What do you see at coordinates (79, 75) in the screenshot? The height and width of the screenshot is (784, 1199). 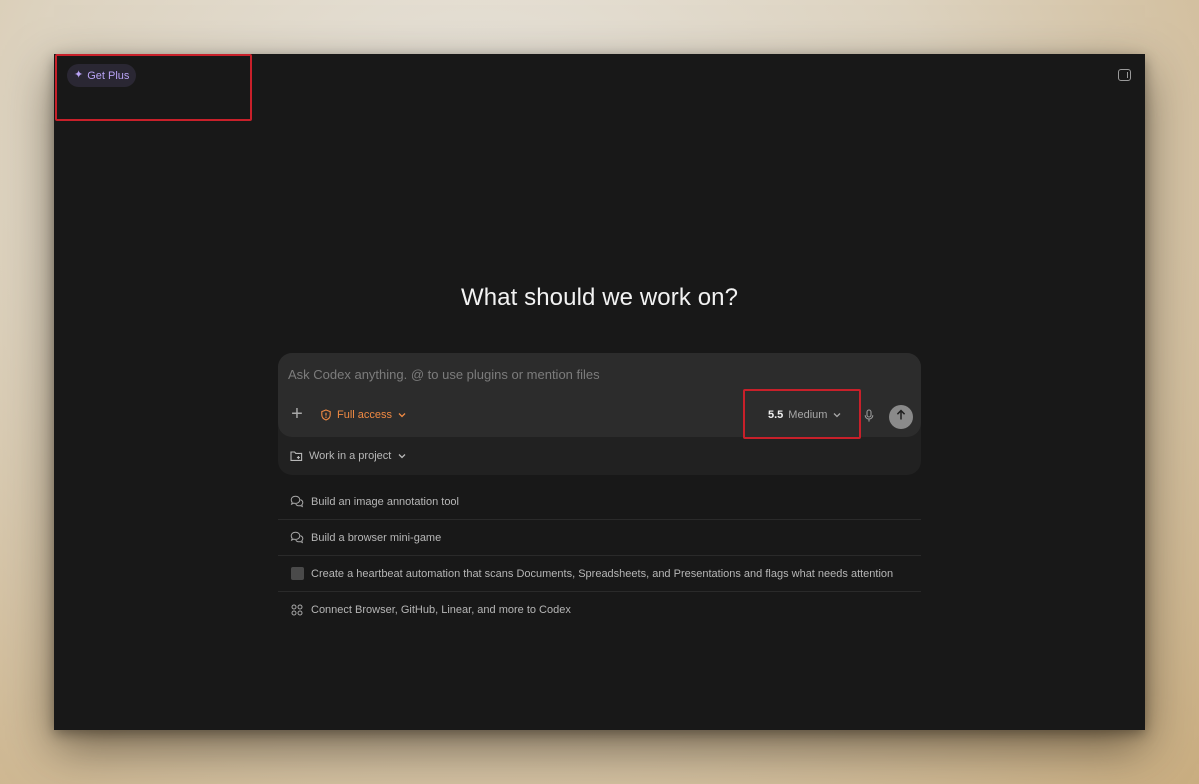 I see `sparkle-icon: ✦` at bounding box center [79, 75].